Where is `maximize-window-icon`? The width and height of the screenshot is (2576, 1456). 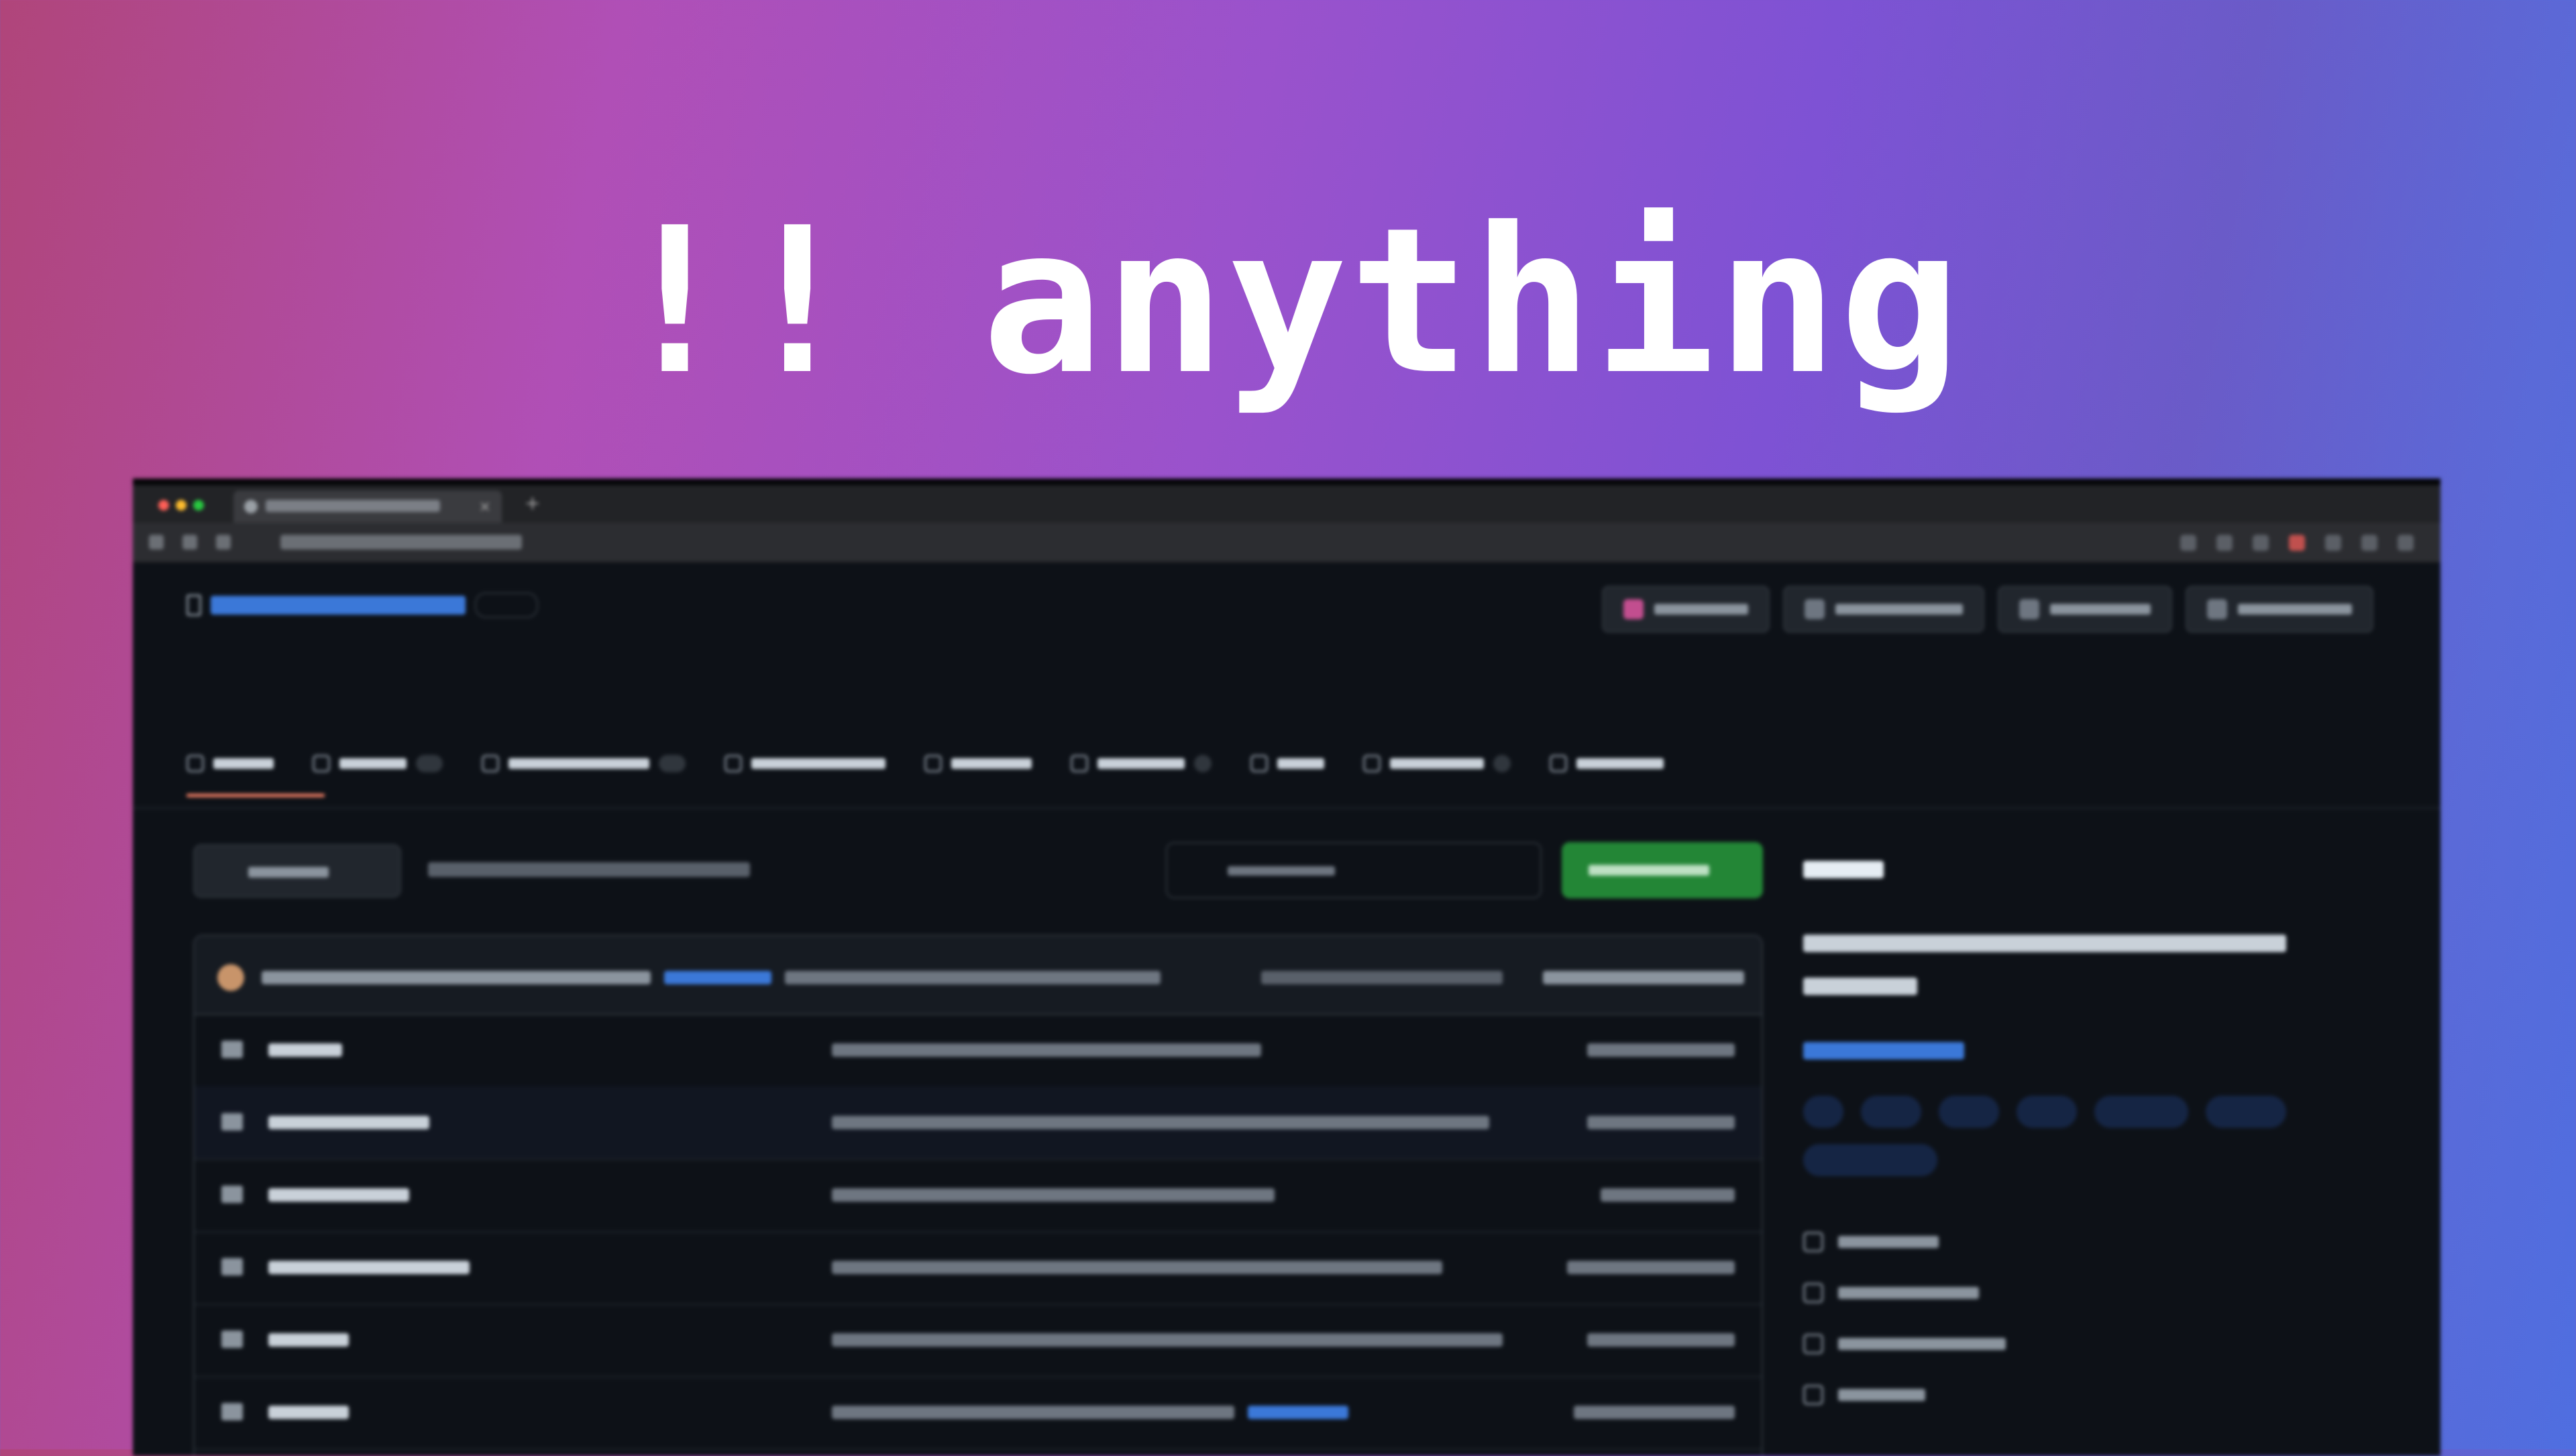 maximize-window-icon is located at coordinates (198, 506).